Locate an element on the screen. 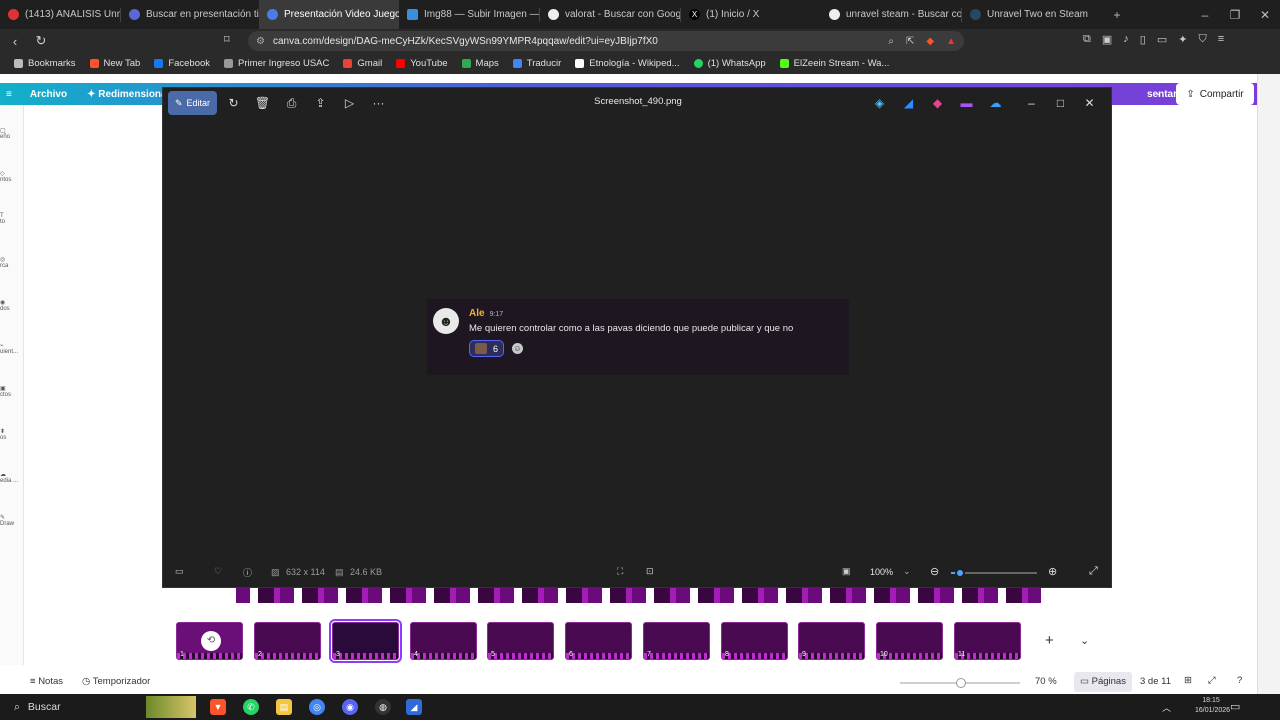 Image resolution: width=1280 pixels, height=720 pixels. share-button: ⇪ Compartir is located at coordinates (1215, 94).